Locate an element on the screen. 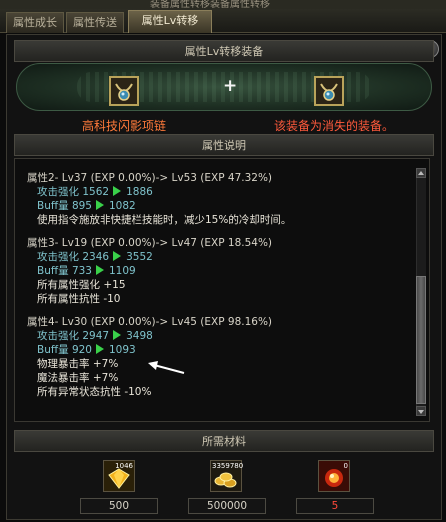 The width and height of the screenshot is (446, 522). attribute-note: 使用指令施放非快捷栏技能时，减少15%的冷却时间。 is located at coordinates (164, 220).